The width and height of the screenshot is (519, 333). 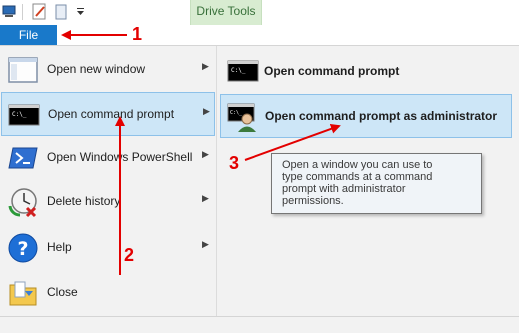 I want to click on annotation-step-1: 1, so click(x=137, y=34).